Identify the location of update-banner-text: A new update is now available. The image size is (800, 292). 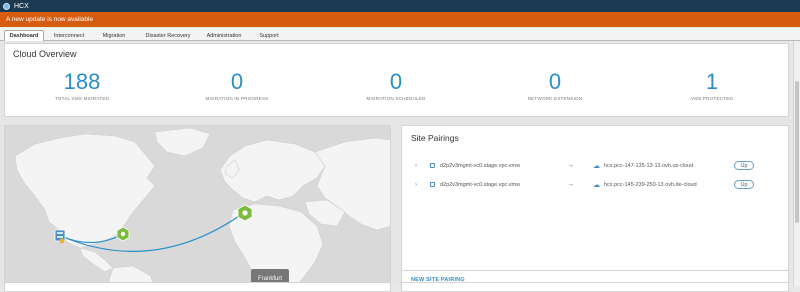
(50, 19).